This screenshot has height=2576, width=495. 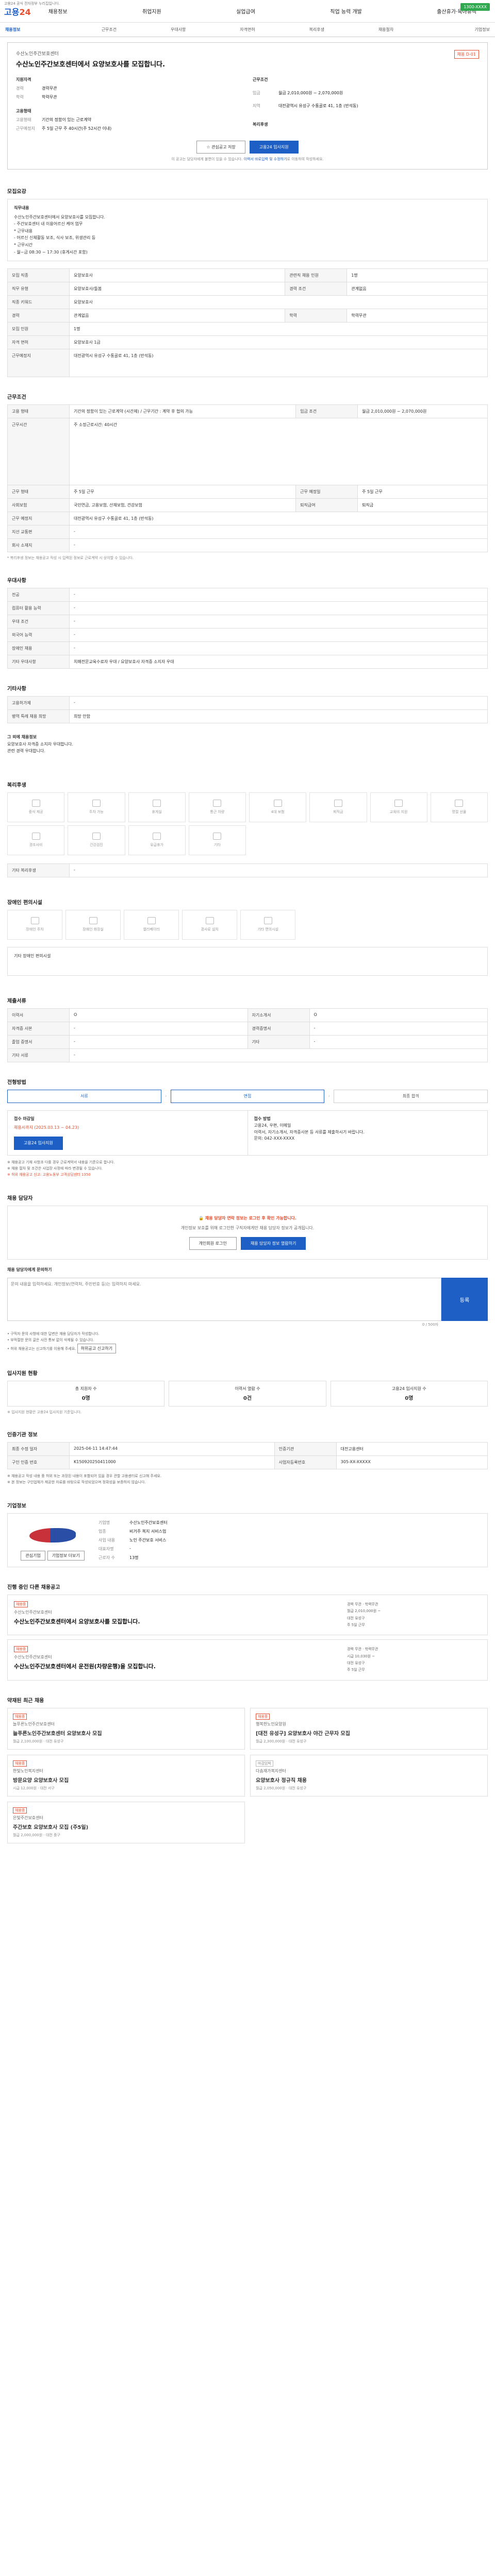 I want to click on gnav-item: 직업 능력 개발, so click(x=346, y=11).